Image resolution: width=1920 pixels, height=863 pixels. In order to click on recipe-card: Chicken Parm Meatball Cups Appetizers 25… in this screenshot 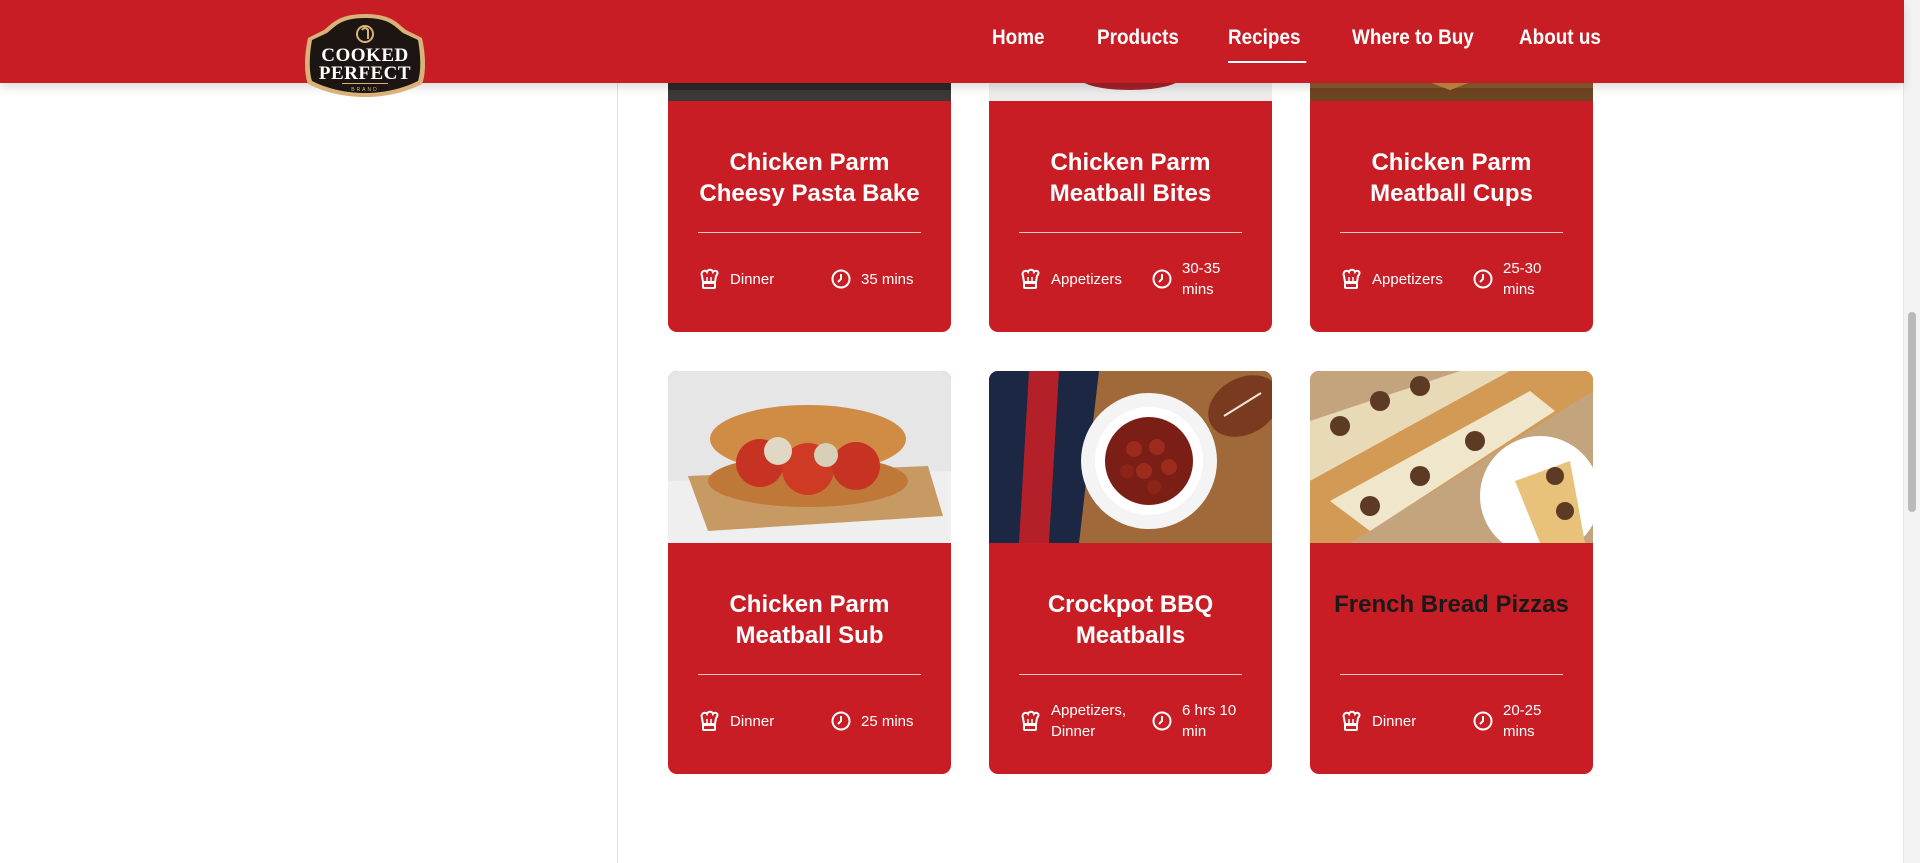, I will do `click(1451, 196)`.